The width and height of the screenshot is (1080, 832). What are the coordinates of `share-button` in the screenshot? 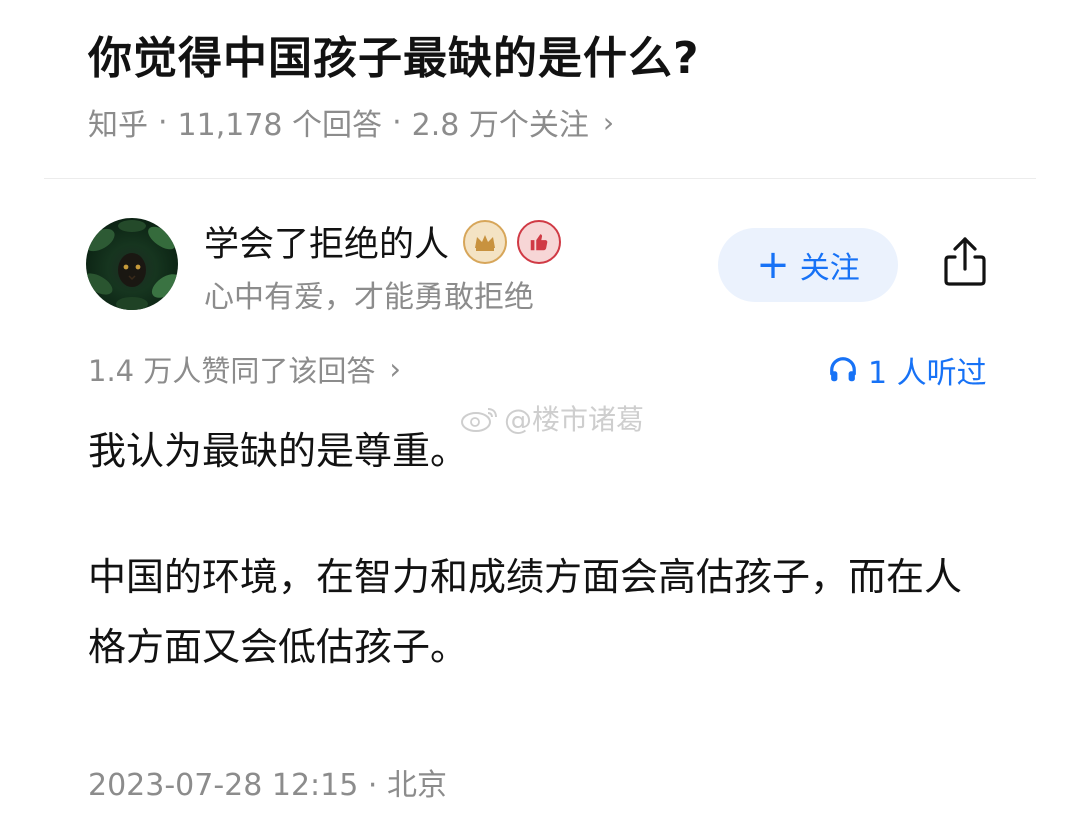 It's located at (965, 262).